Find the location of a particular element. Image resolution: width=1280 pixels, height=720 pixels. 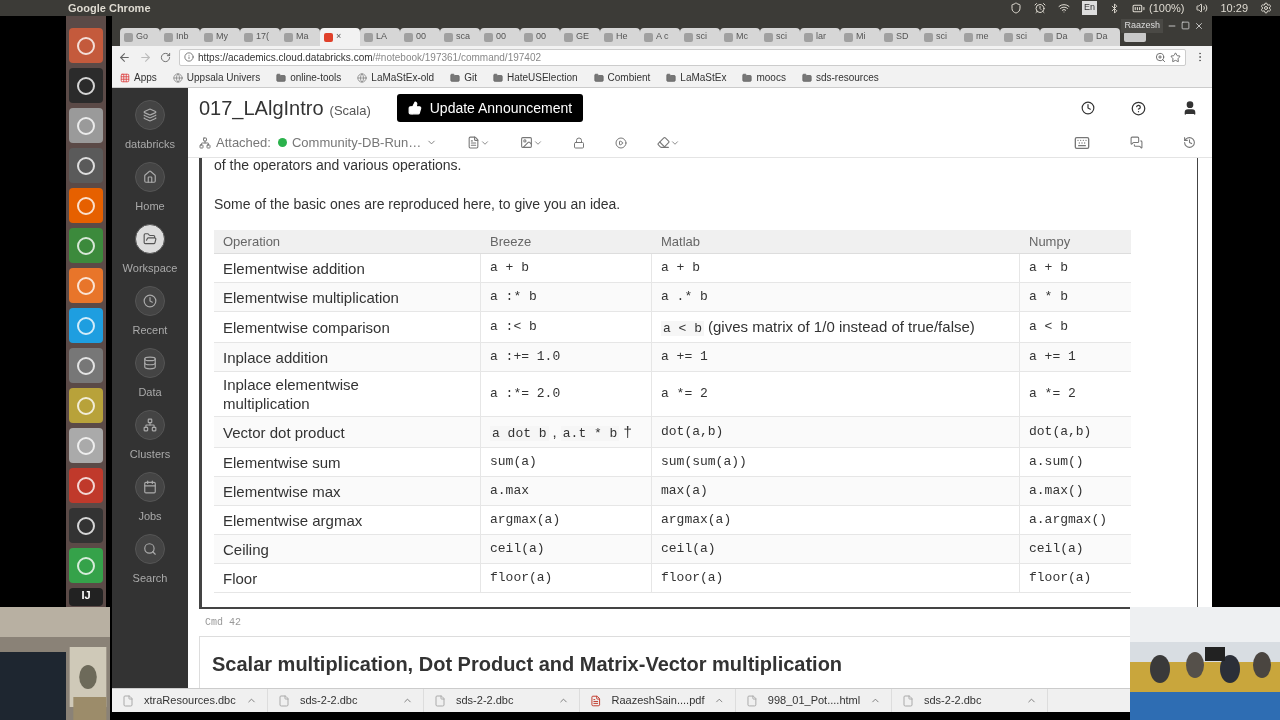

tab-title: Go is located at coordinates (142, 37).